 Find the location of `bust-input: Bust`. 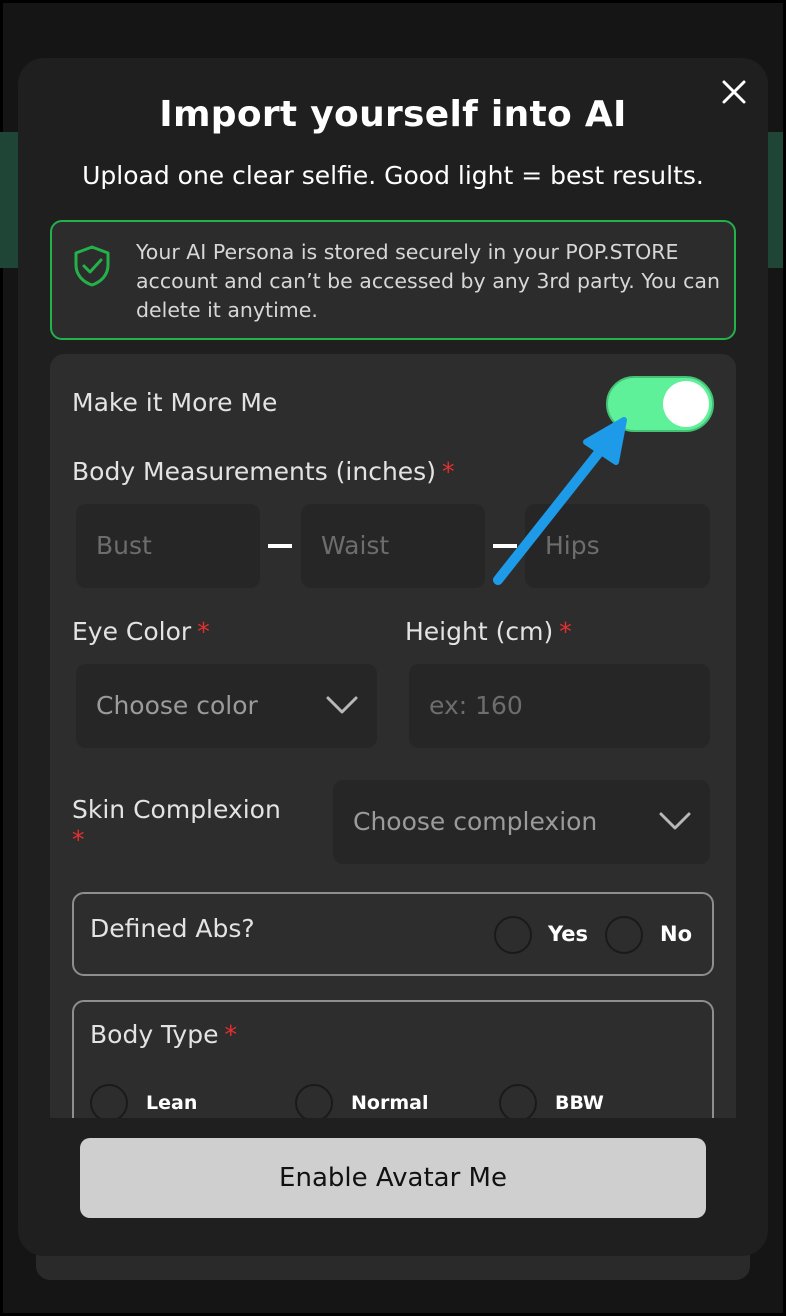

bust-input: Bust is located at coordinates (168, 546).